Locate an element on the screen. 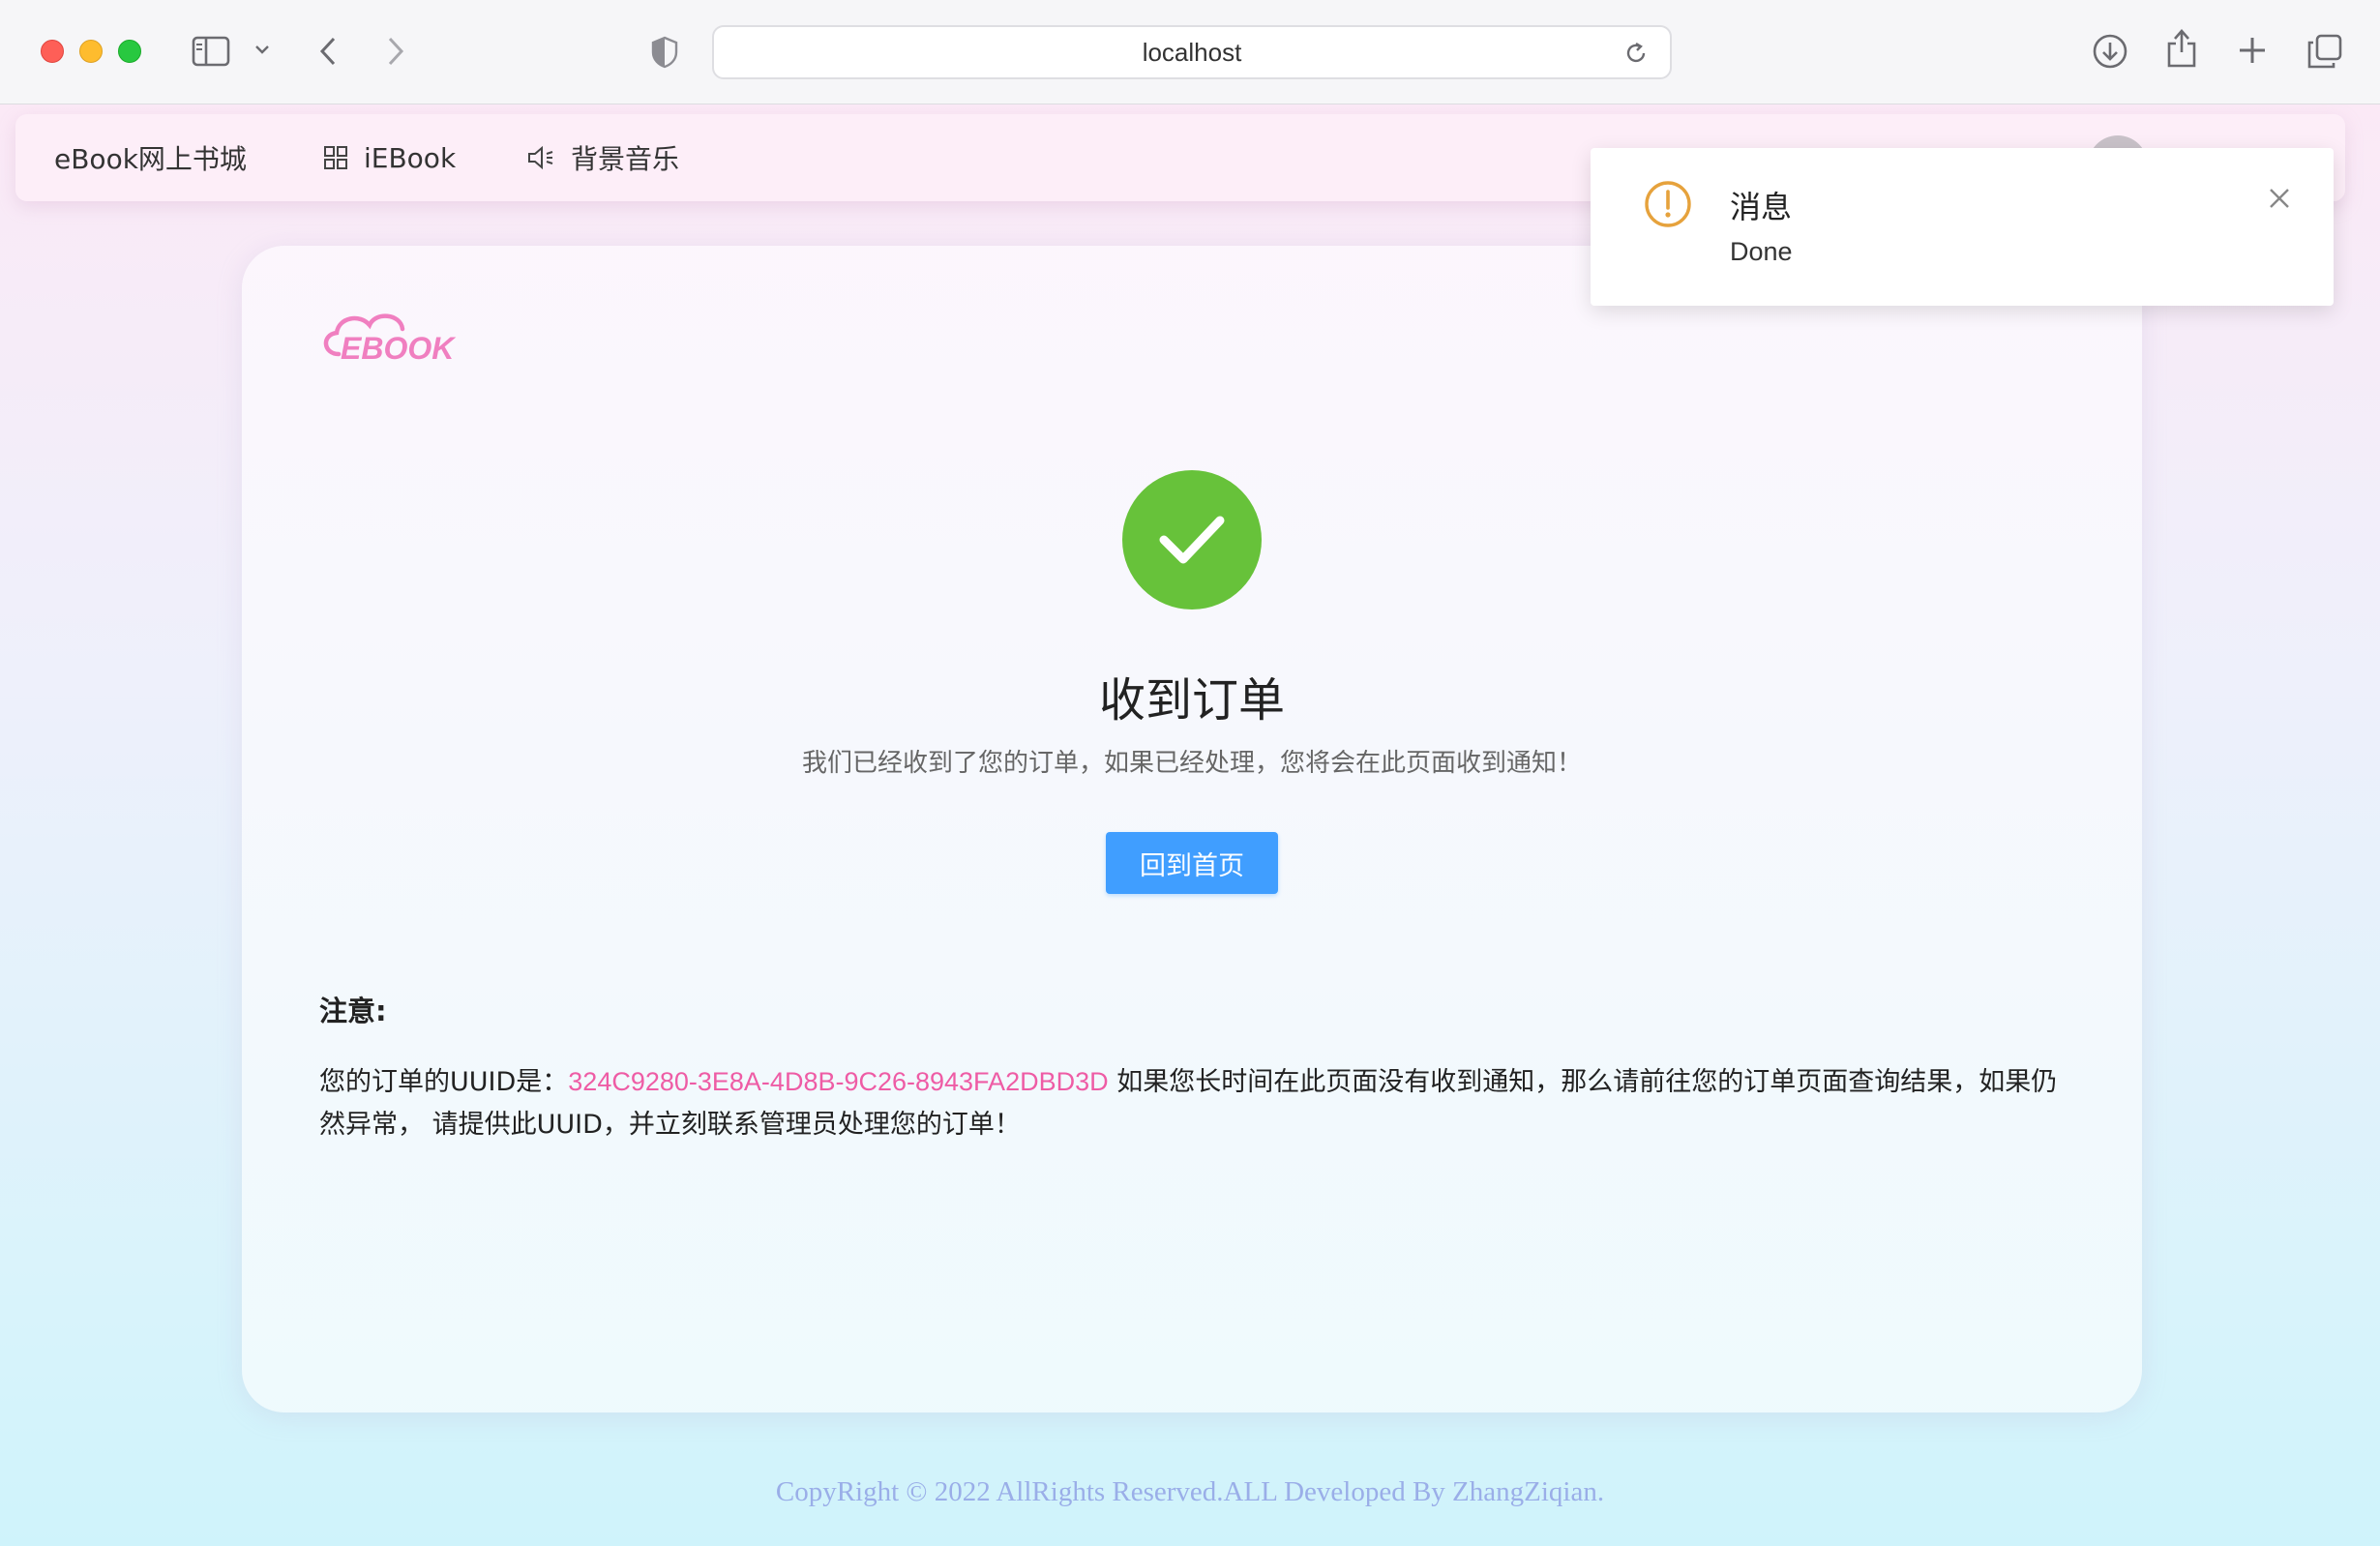 The height and width of the screenshot is (1546, 2380). zoom-window-button is located at coordinates (130, 51).